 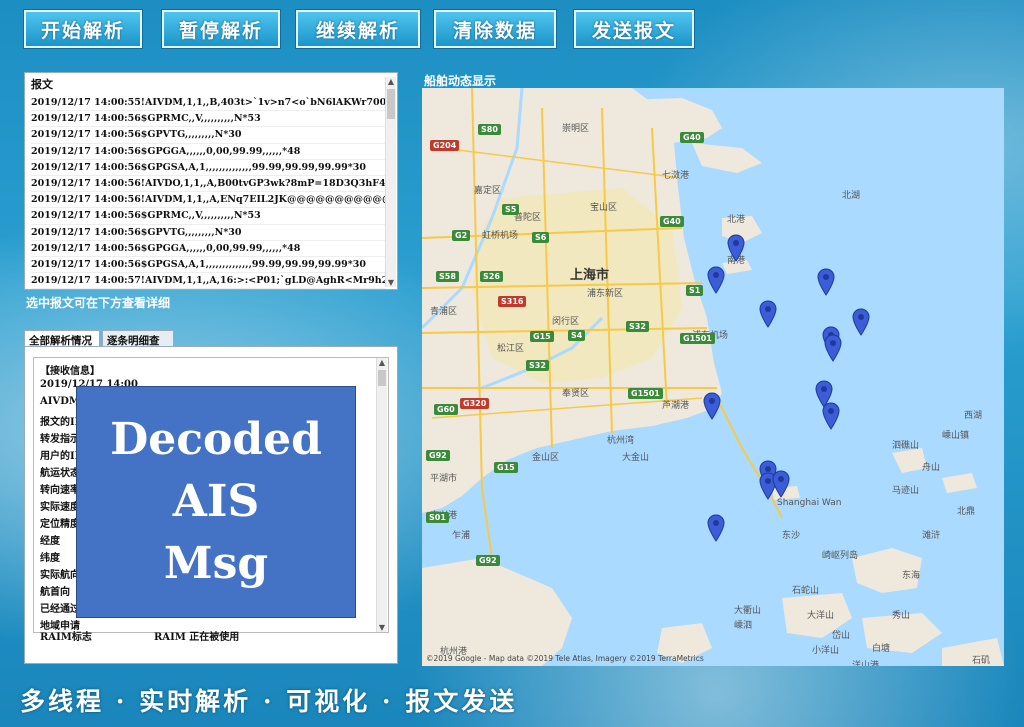 I want to click on map-place-label: 石蛇山, so click(x=806, y=591).